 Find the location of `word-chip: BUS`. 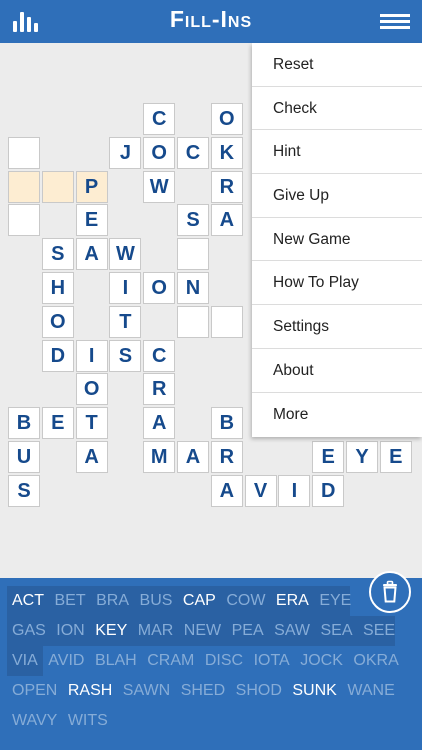

word-chip: BUS is located at coordinates (156, 601).